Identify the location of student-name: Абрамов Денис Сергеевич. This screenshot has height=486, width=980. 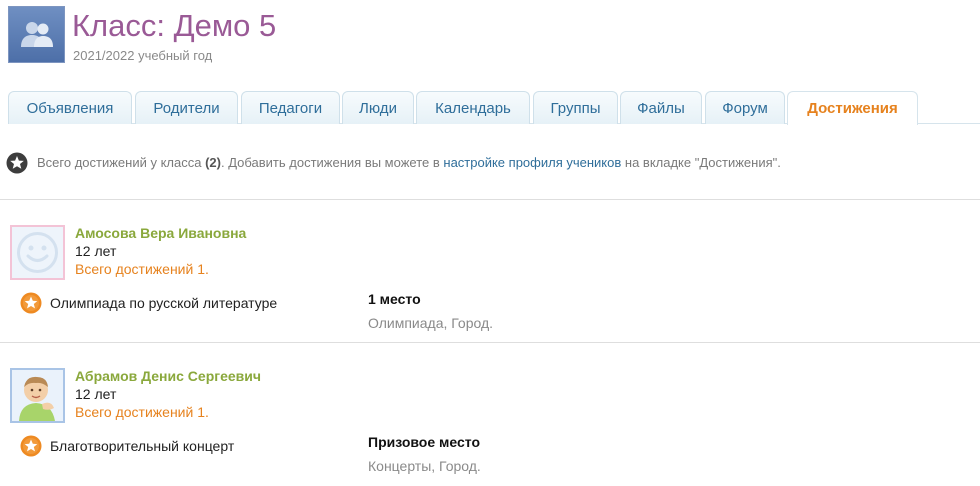
(168, 376).